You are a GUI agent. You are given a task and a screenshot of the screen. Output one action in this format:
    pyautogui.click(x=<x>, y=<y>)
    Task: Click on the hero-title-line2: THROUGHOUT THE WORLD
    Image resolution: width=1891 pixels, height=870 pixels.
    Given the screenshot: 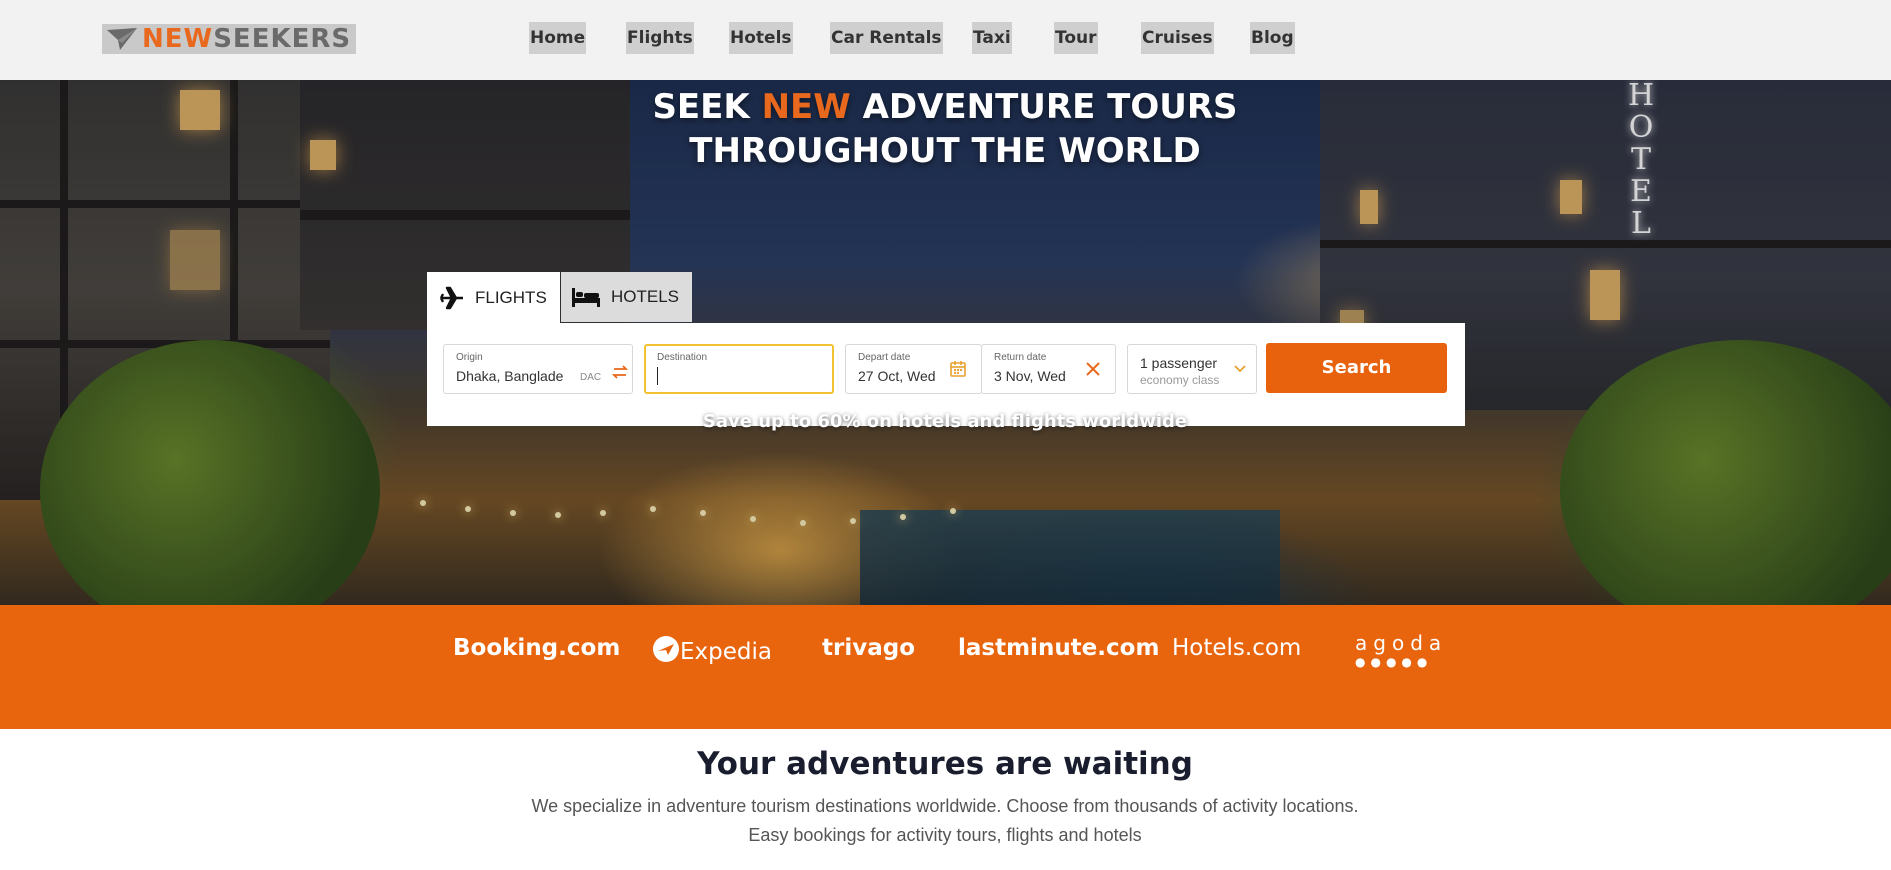 What is the action you would take?
    pyautogui.click(x=945, y=151)
    